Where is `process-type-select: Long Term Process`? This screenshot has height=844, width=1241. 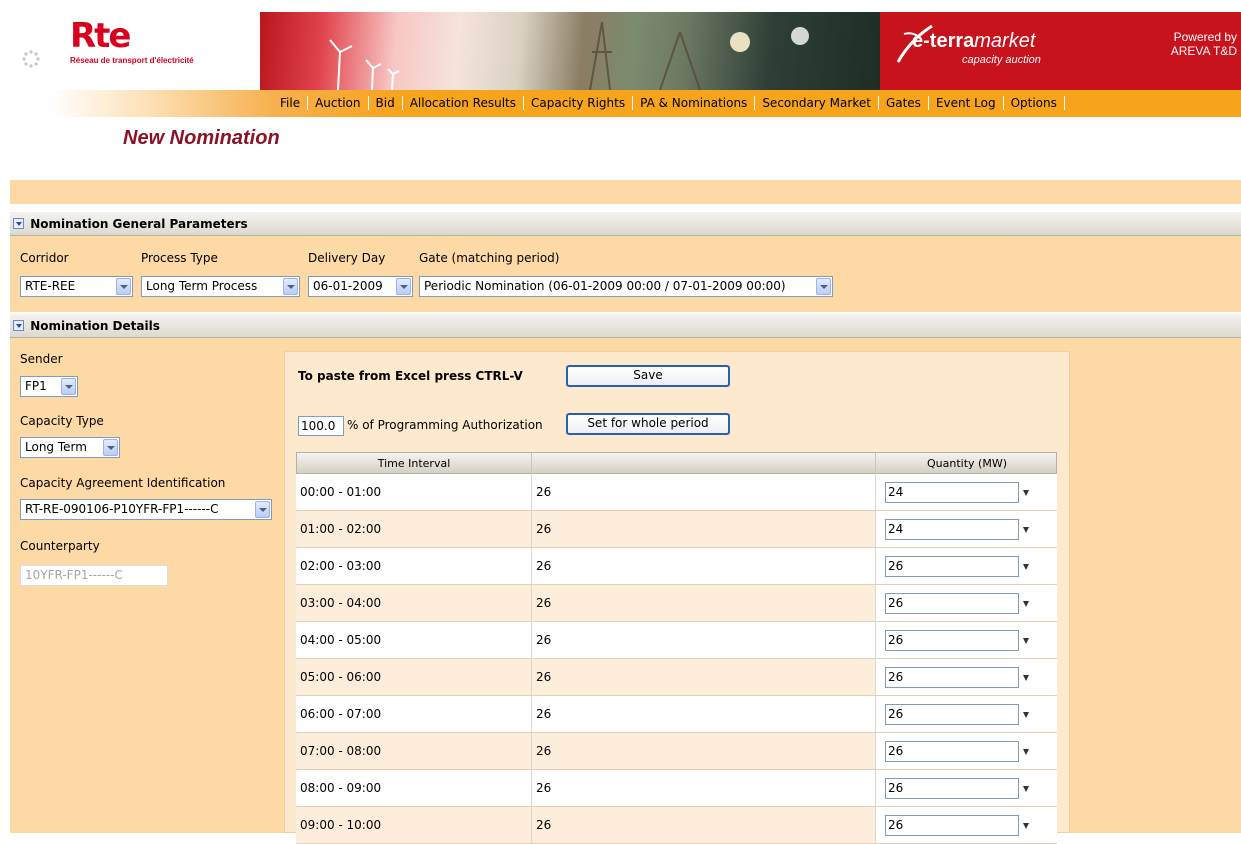 process-type-select: Long Term Process is located at coordinates (220, 286).